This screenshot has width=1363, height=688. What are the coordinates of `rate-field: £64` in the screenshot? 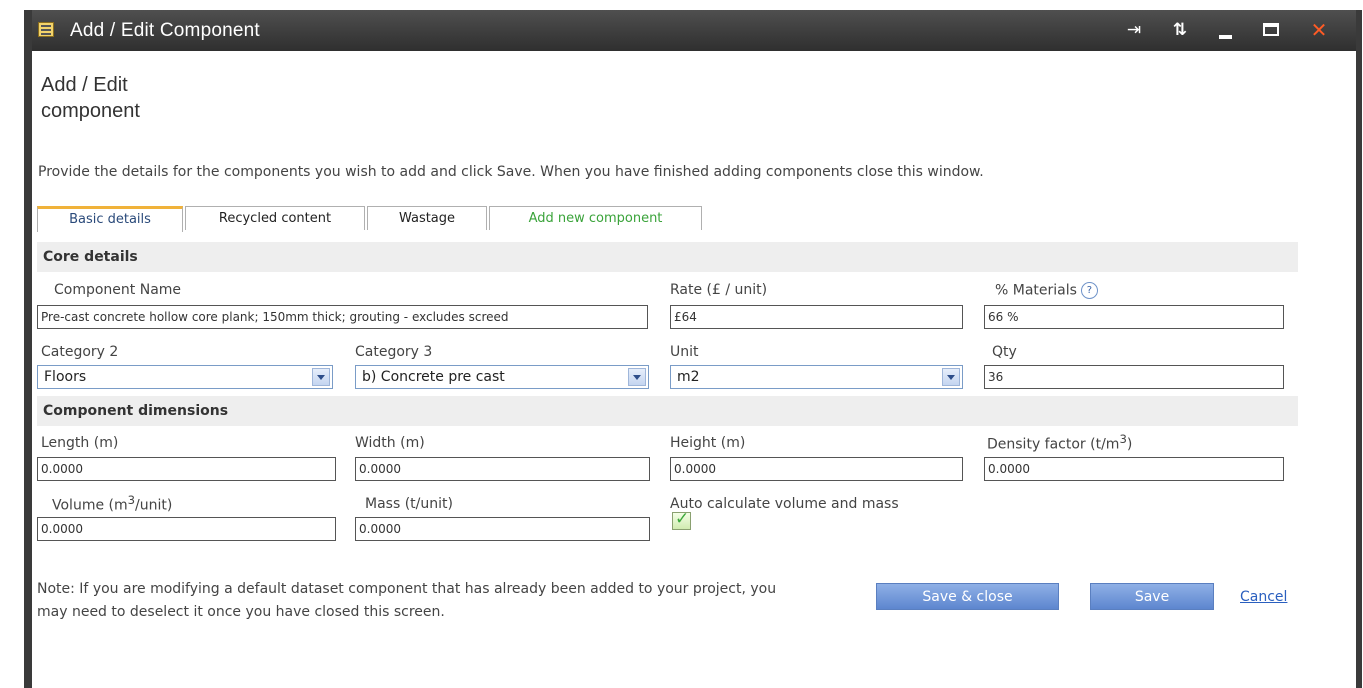 It's located at (816, 317).